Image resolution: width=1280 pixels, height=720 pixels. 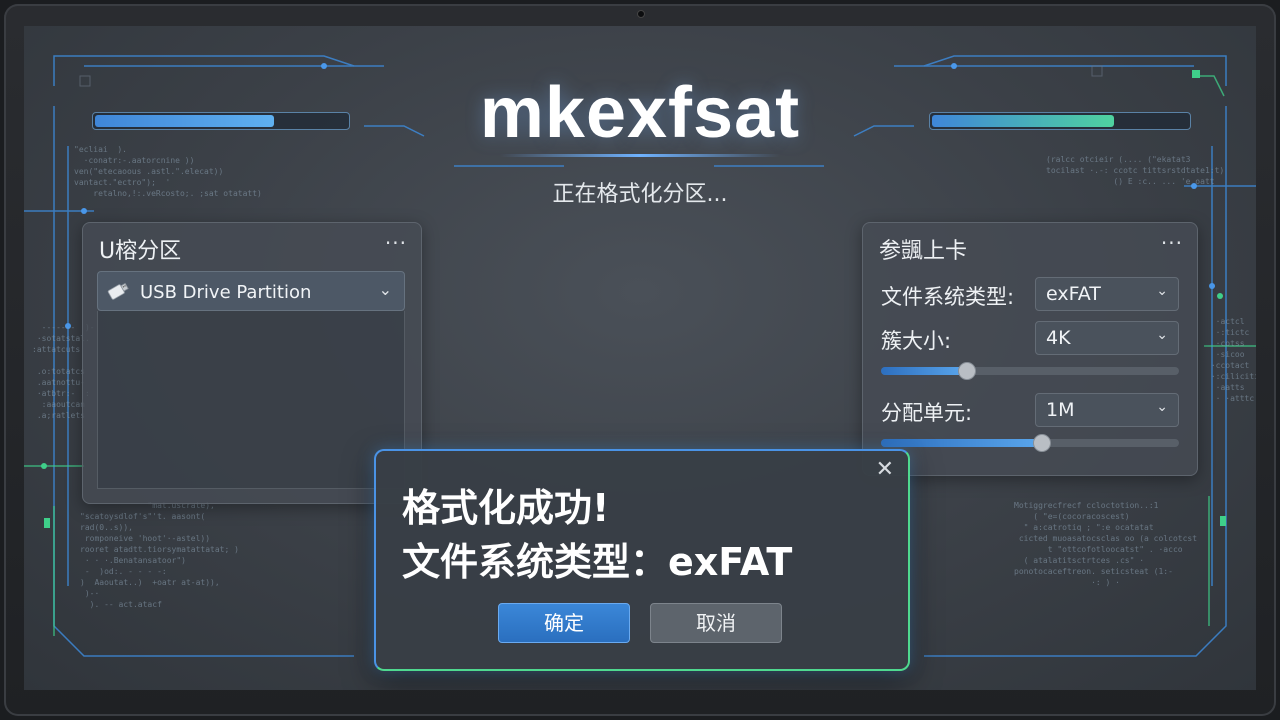 I want to click on title-underline-glow, so click(x=640, y=155).